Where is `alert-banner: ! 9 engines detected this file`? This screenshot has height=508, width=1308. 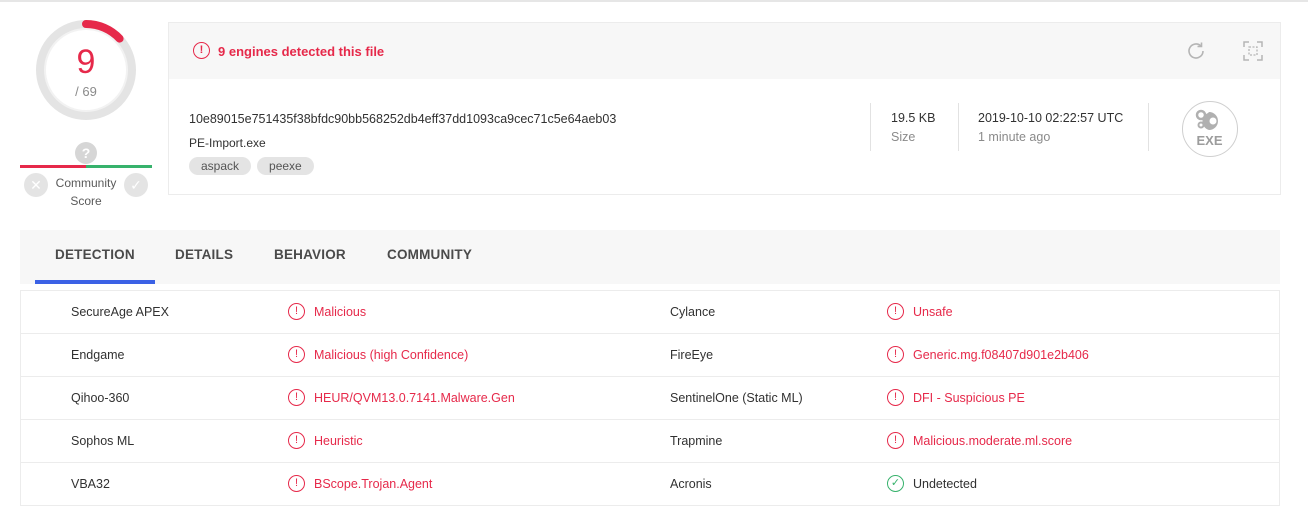 alert-banner: ! 9 engines detected this file is located at coordinates (724, 51).